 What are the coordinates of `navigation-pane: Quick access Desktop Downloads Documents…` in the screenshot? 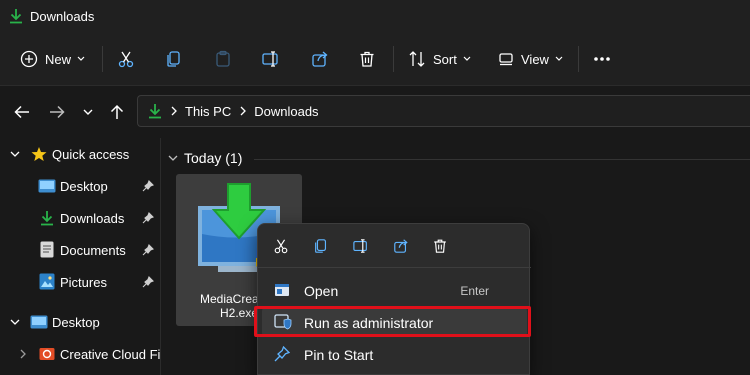 It's located at (85, 256).